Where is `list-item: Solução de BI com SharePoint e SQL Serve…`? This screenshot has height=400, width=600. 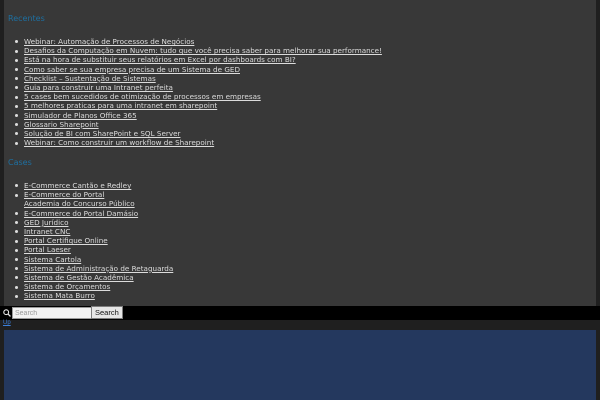
list-item: Solução de BI com SharePoint e SQL Serve… is located at coordinates (198, 133).